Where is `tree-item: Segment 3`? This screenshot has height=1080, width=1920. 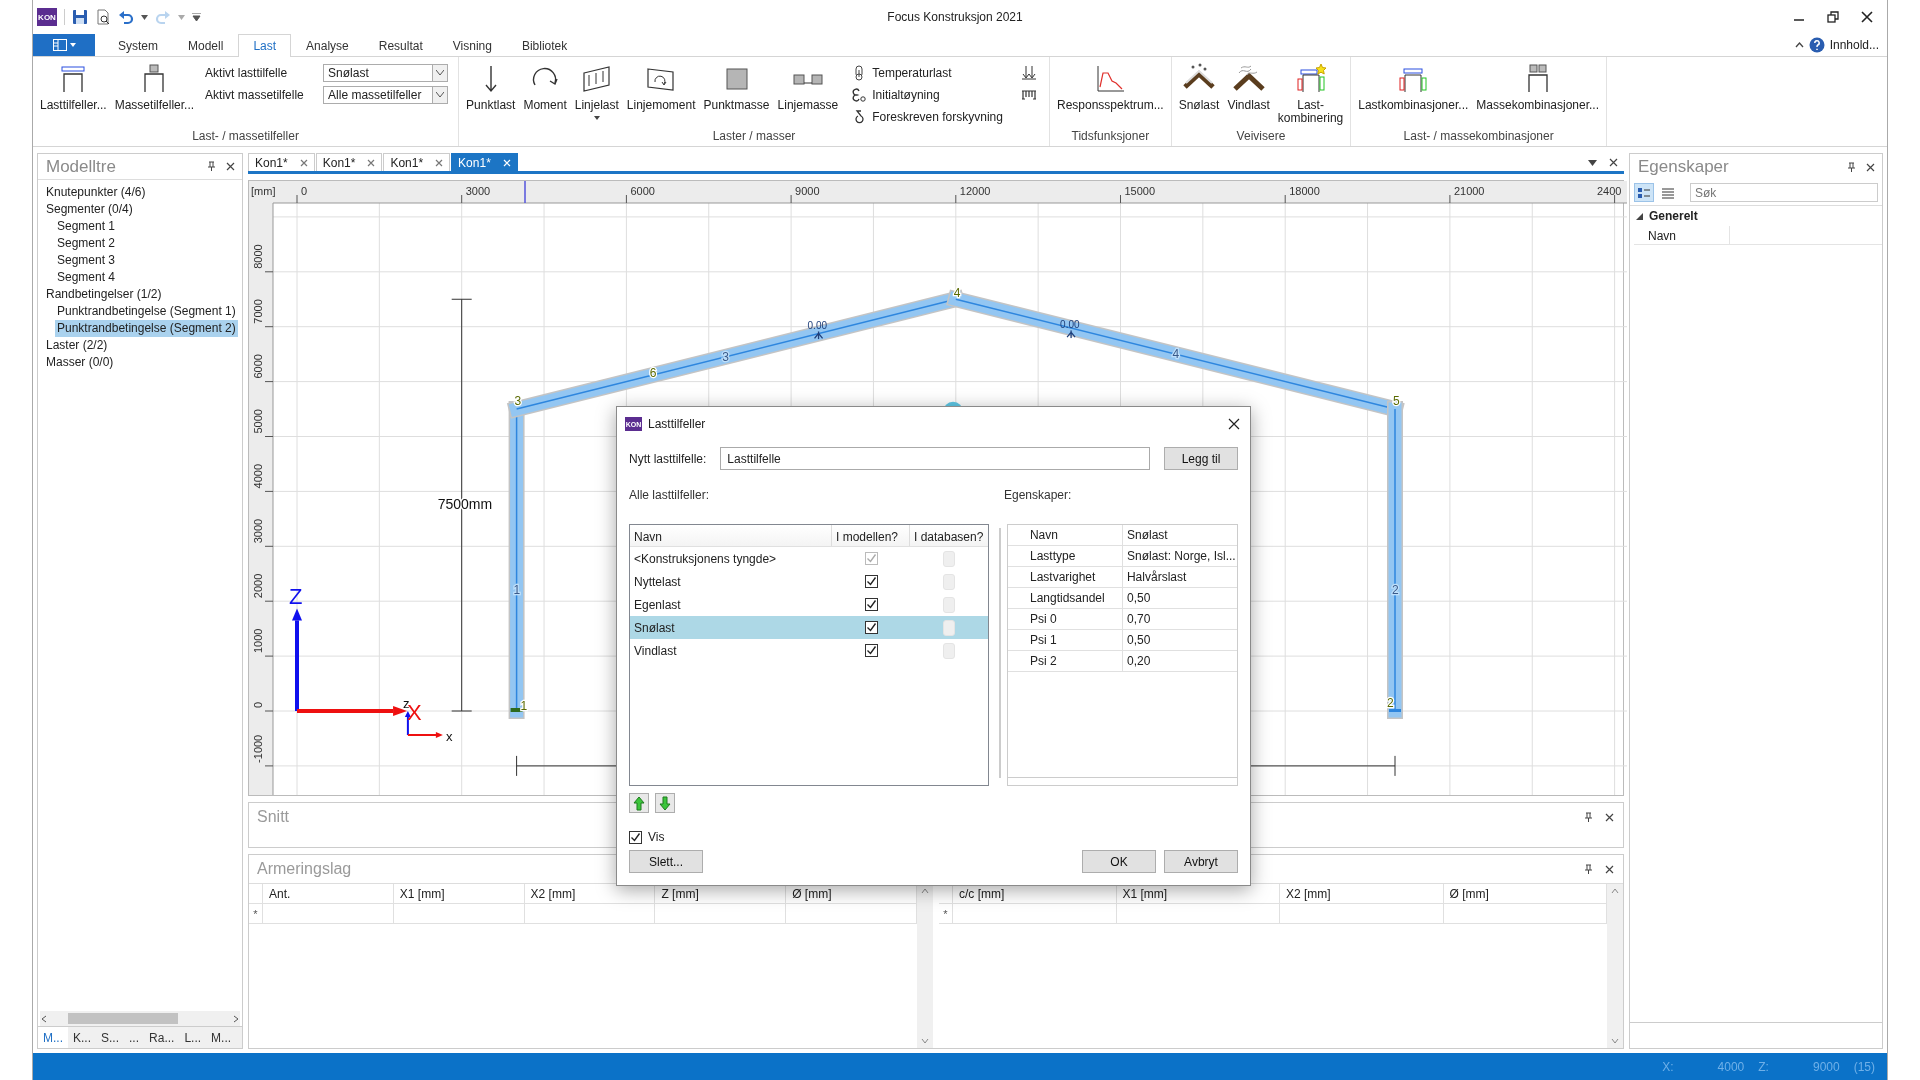
tree-item: Segment 3 is located at coordinates (86, 260).